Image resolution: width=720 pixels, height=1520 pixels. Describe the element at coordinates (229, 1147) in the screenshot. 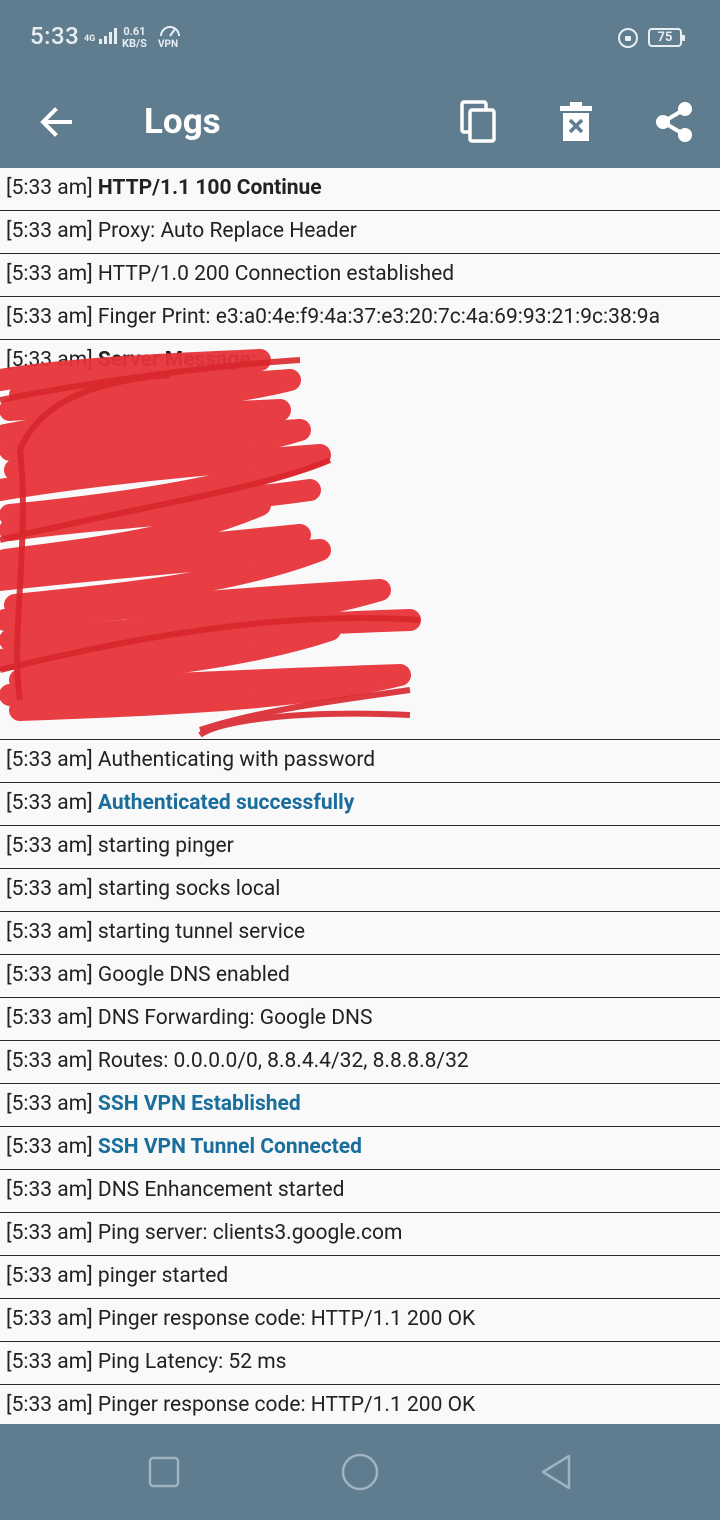

I see `log-message: SSH VPN Tunnel Connected` at that location.